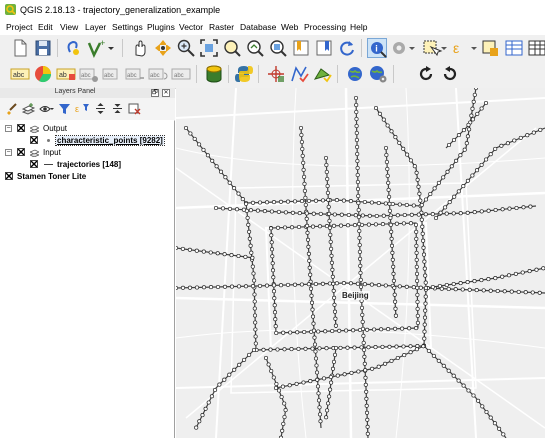  What do you see at coordinates (9, 176) in the screenshot?
I see `stamen-visibility-checkbox` at bounding box center [9, 176].